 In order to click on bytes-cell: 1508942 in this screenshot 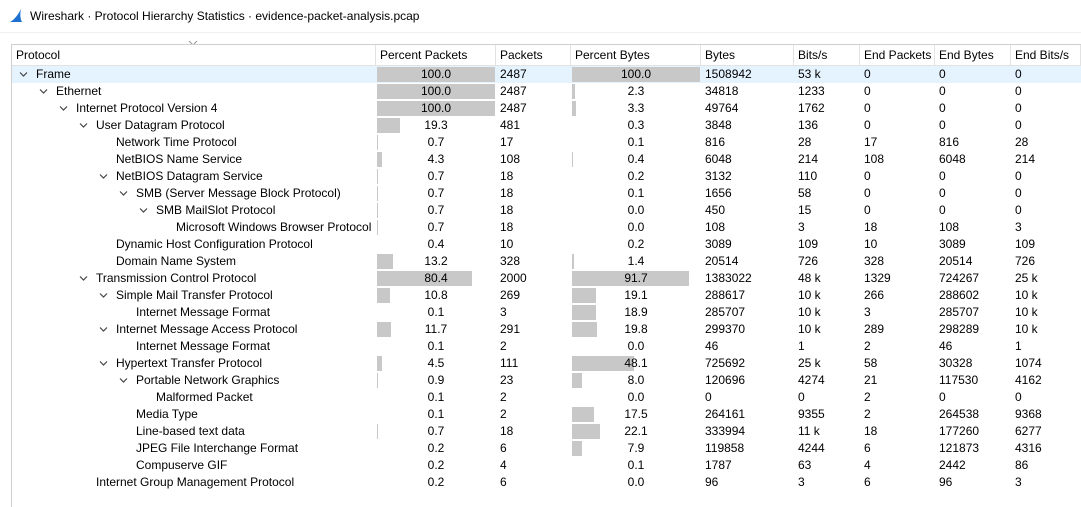, I will do `click(728, 74)`.